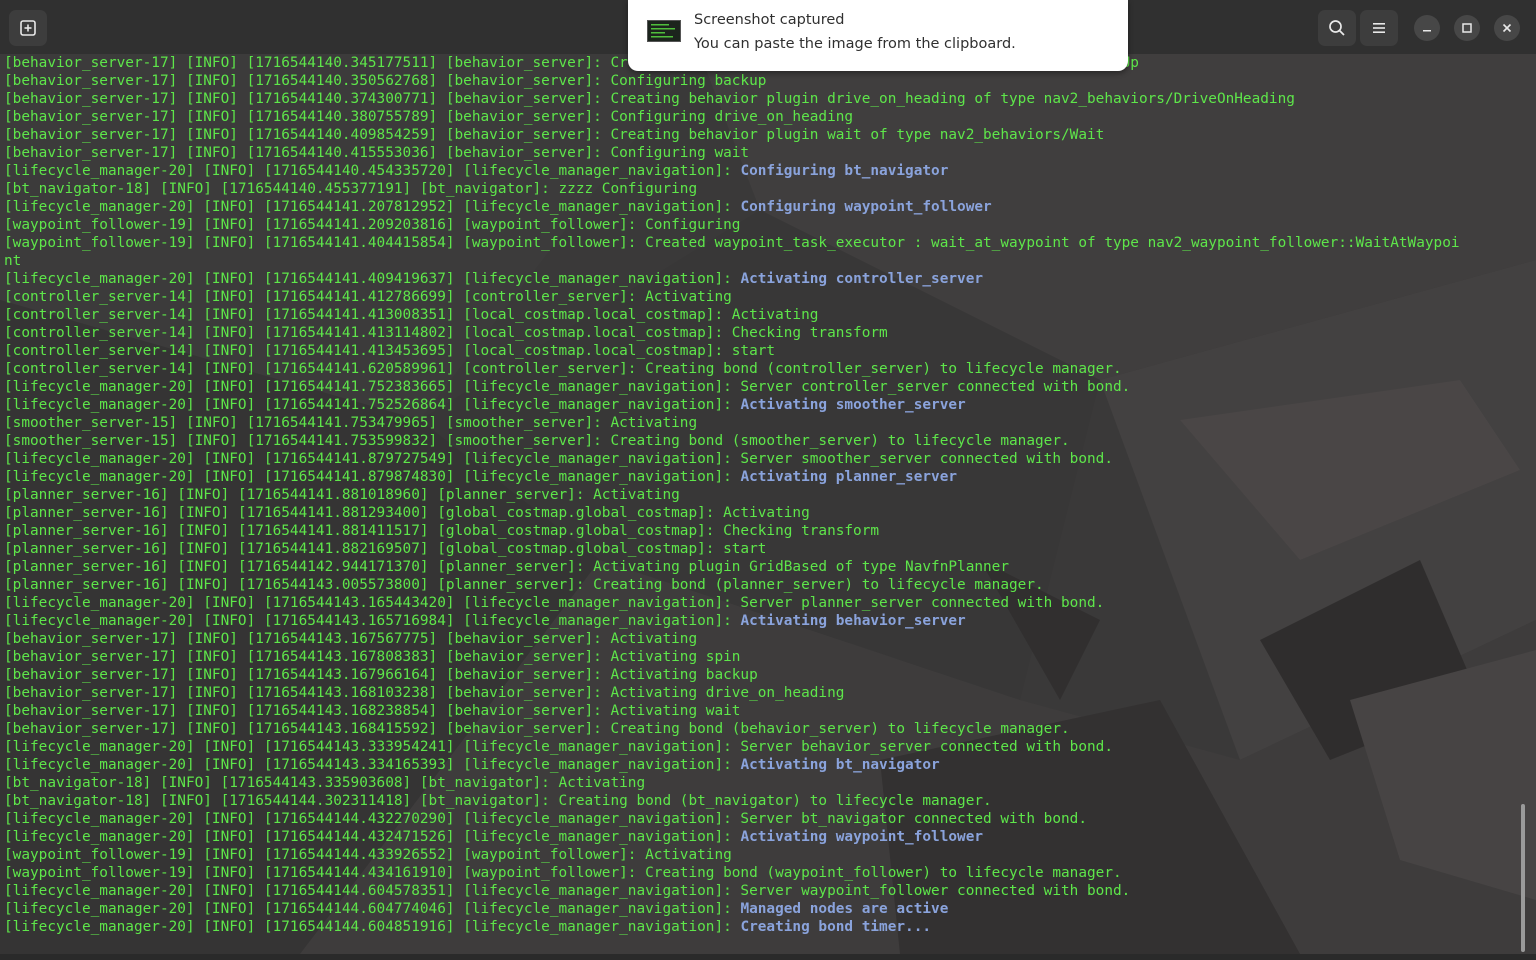 The image size is (1536, 960). What do you see at coordinates (853, 621) in the screenshot?
I see `log-line-highlight: Activating behavior_server` at bounding box center [853, 621].